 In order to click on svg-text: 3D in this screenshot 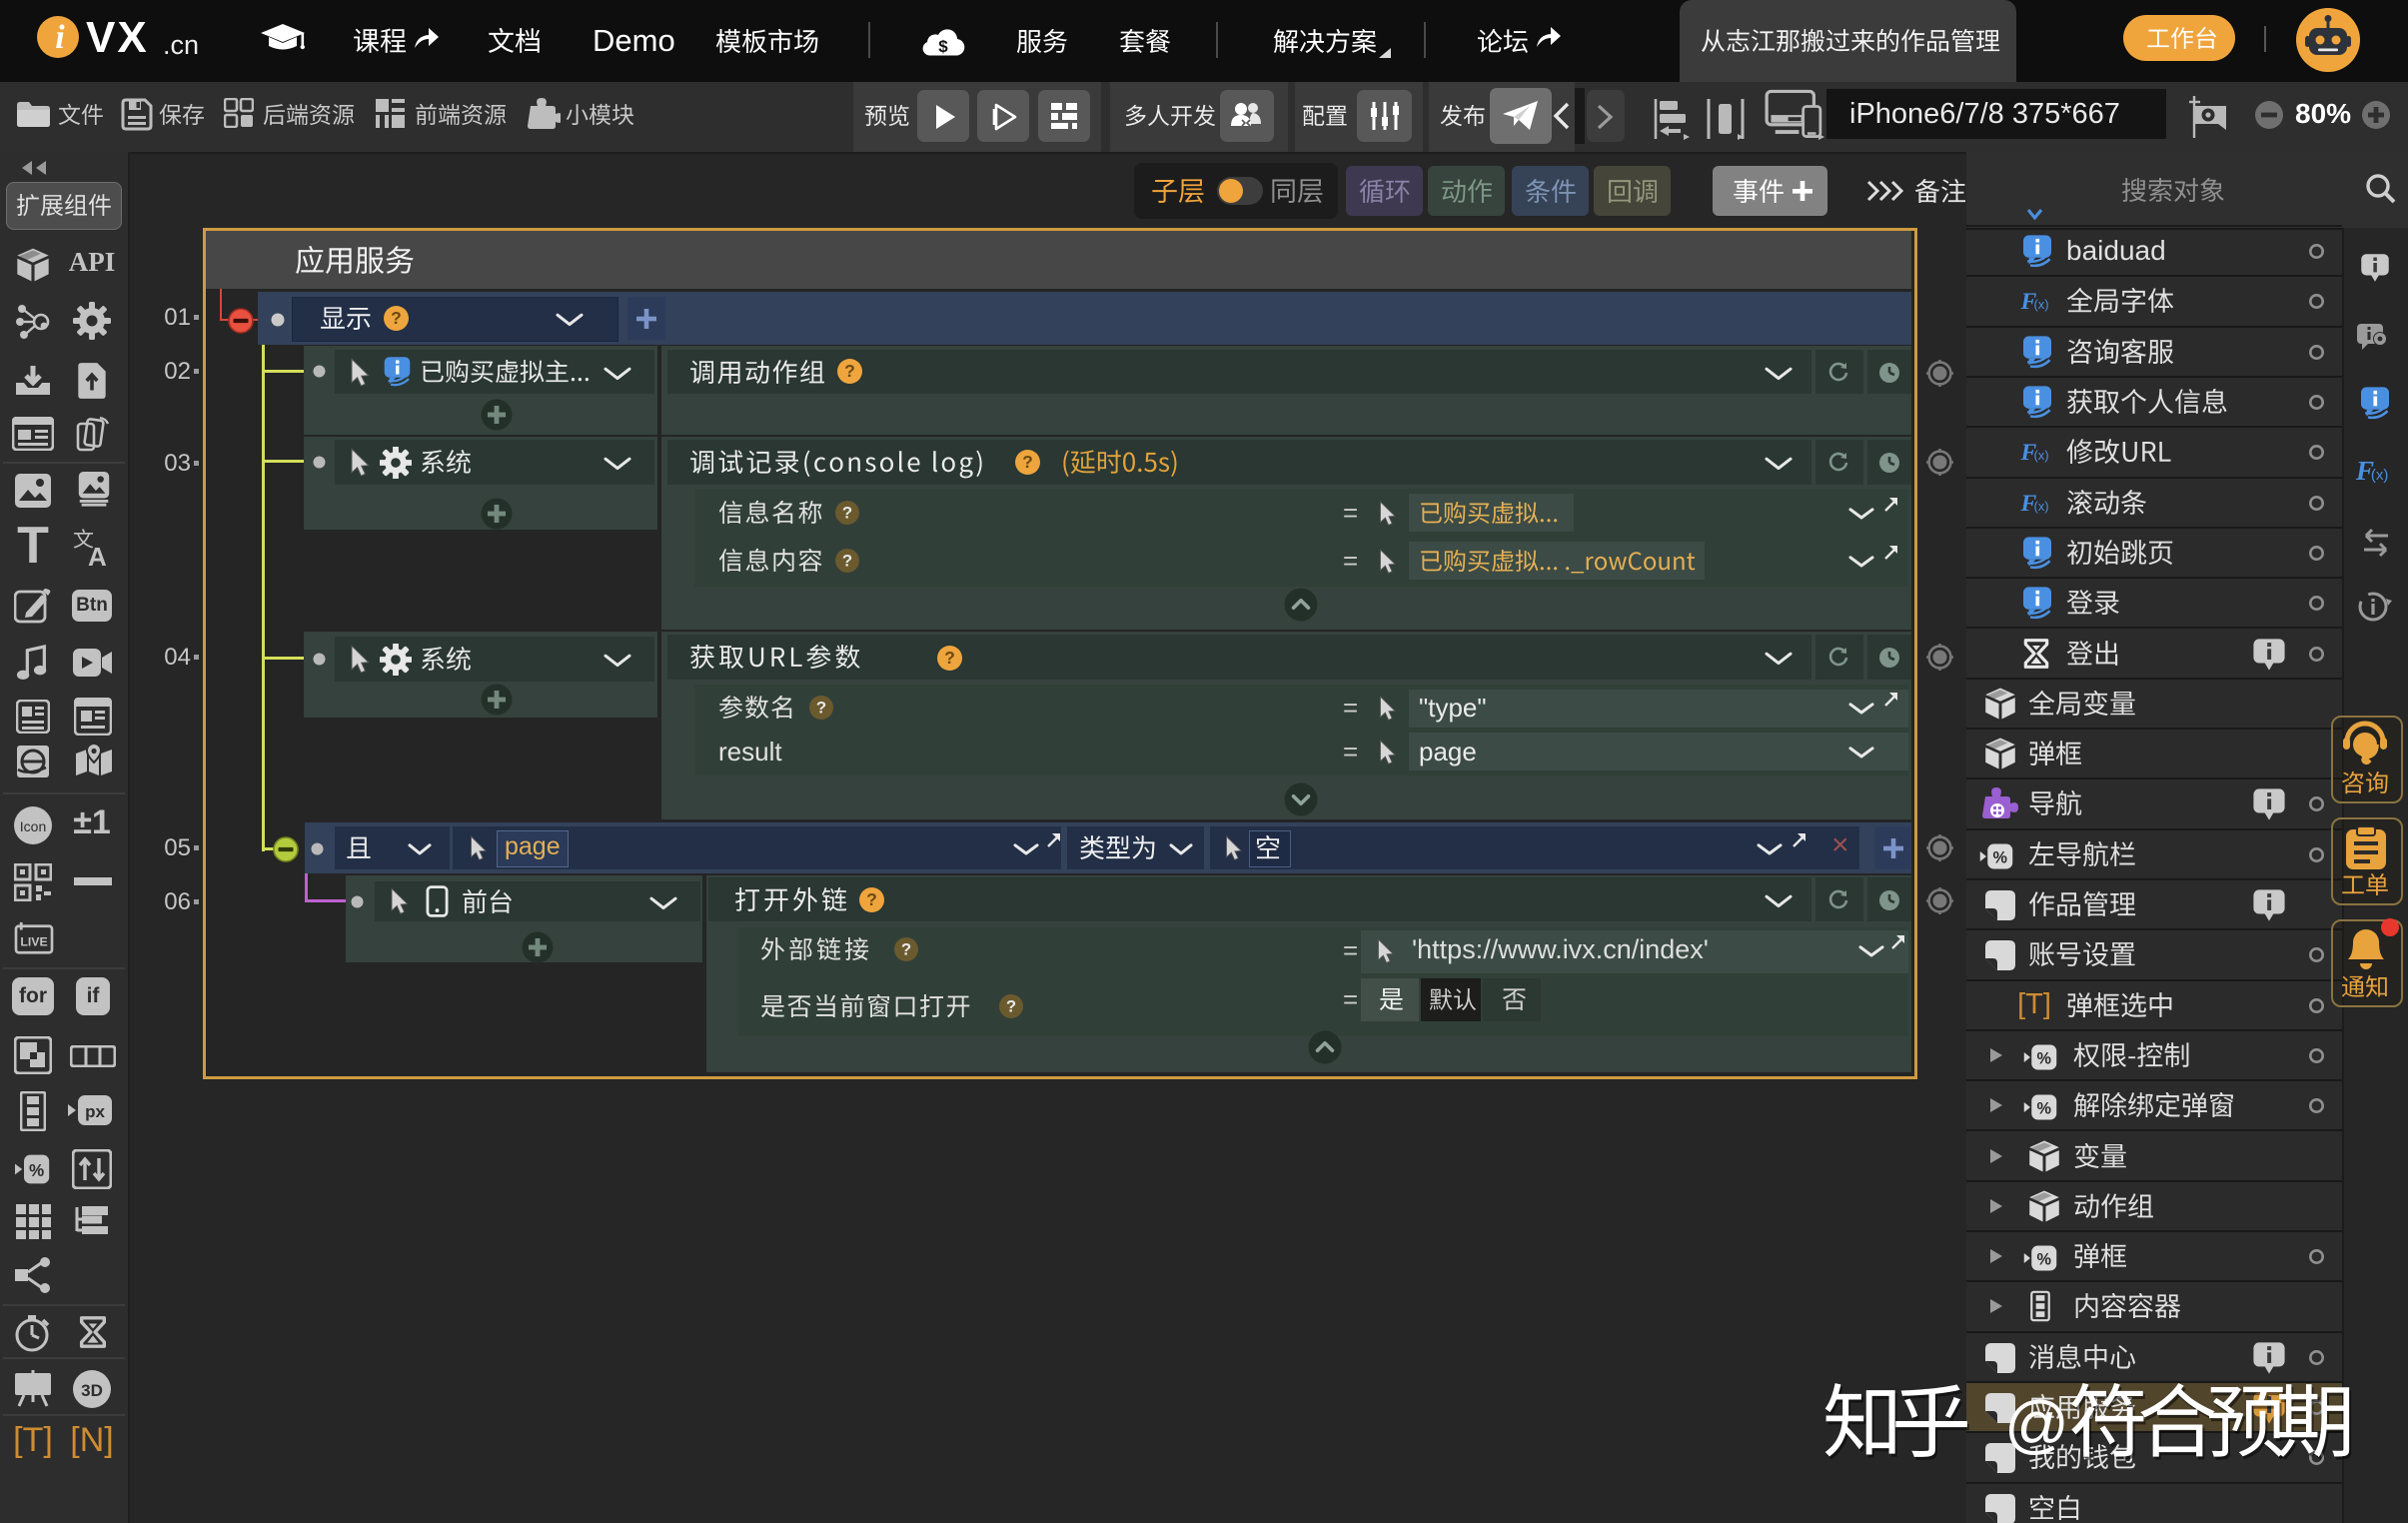, I will do `click(92, 1390)`.